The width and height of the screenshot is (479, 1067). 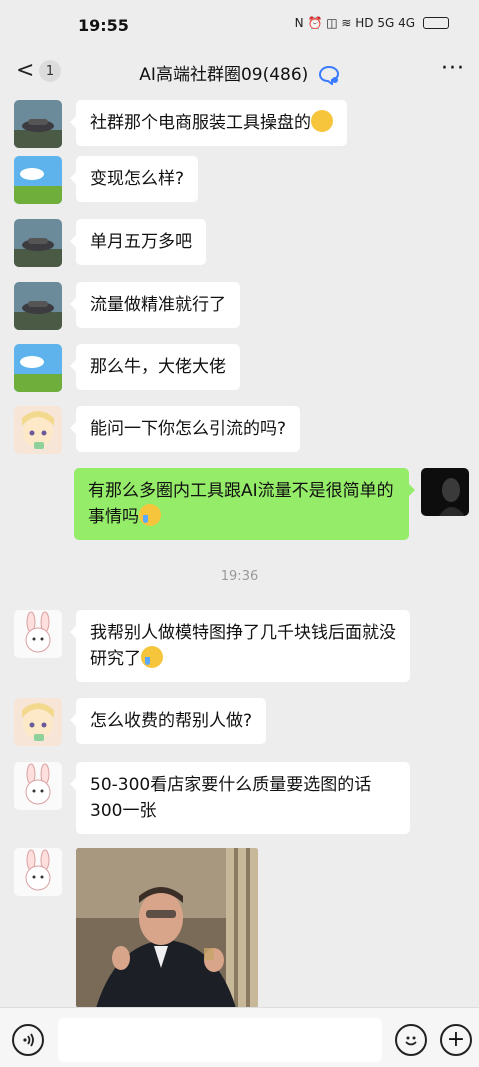 I want to click on smirk-emoji-icon, so click(x=322, y=121).